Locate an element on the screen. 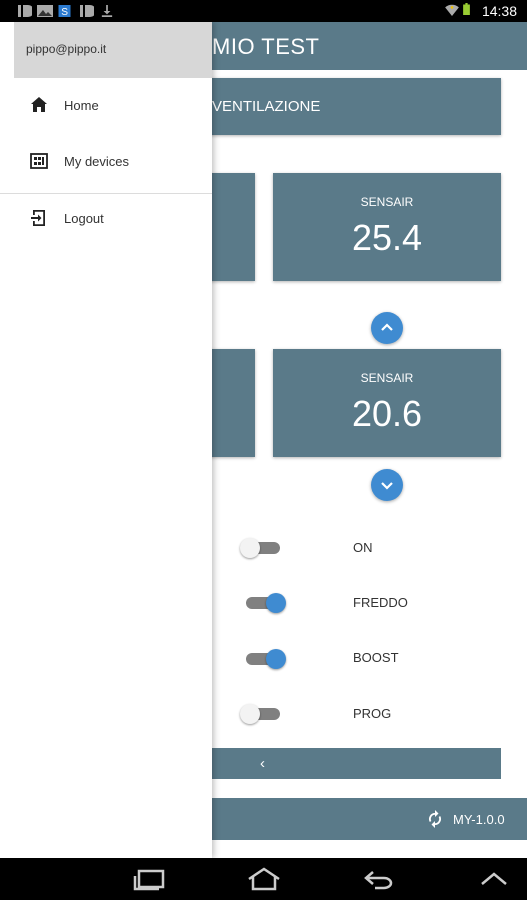 The height and width of the screenshot is (900, 527). home-nav-icon is located at coordinates (264, 879).